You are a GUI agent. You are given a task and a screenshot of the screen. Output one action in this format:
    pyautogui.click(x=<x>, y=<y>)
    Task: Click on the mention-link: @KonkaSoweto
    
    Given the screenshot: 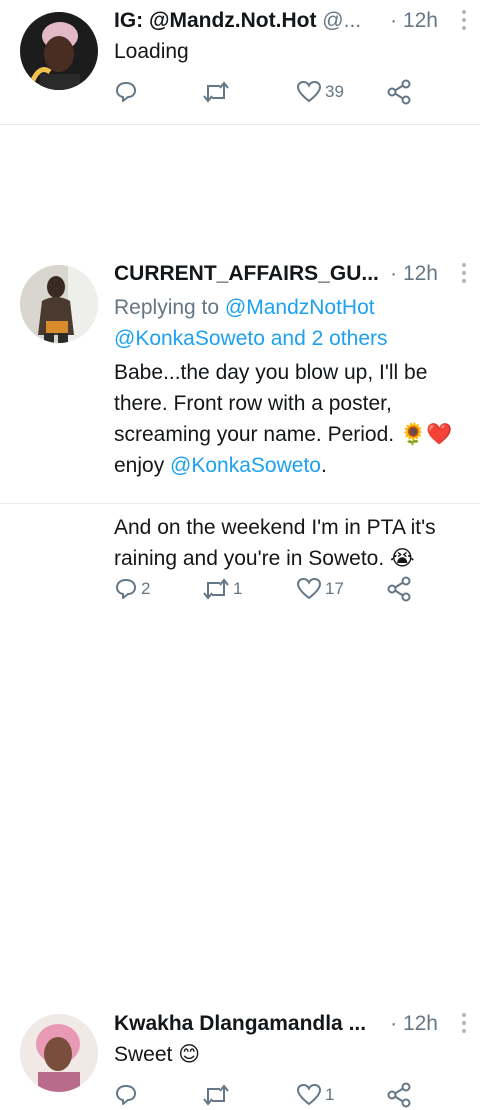 What is the action you would take?
    pyautogui.click(x=245, y=465)
    